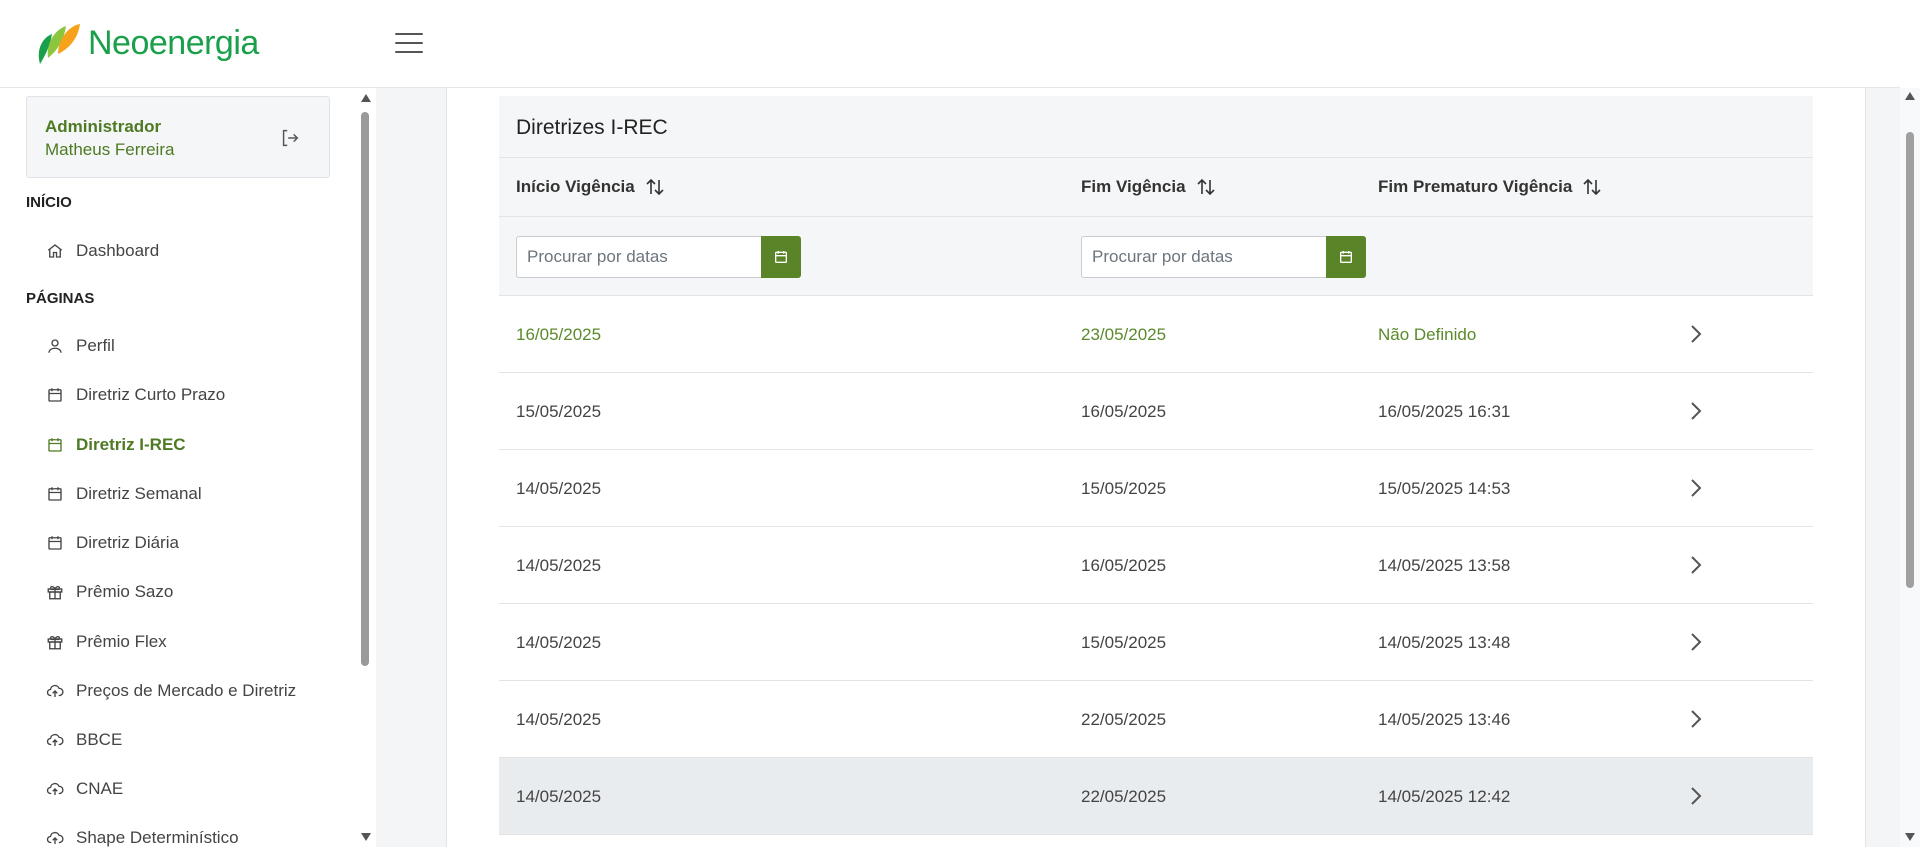  I want to click on cell-fim-prematuro: 14/05/2025 13:58, so click(1444, 565).